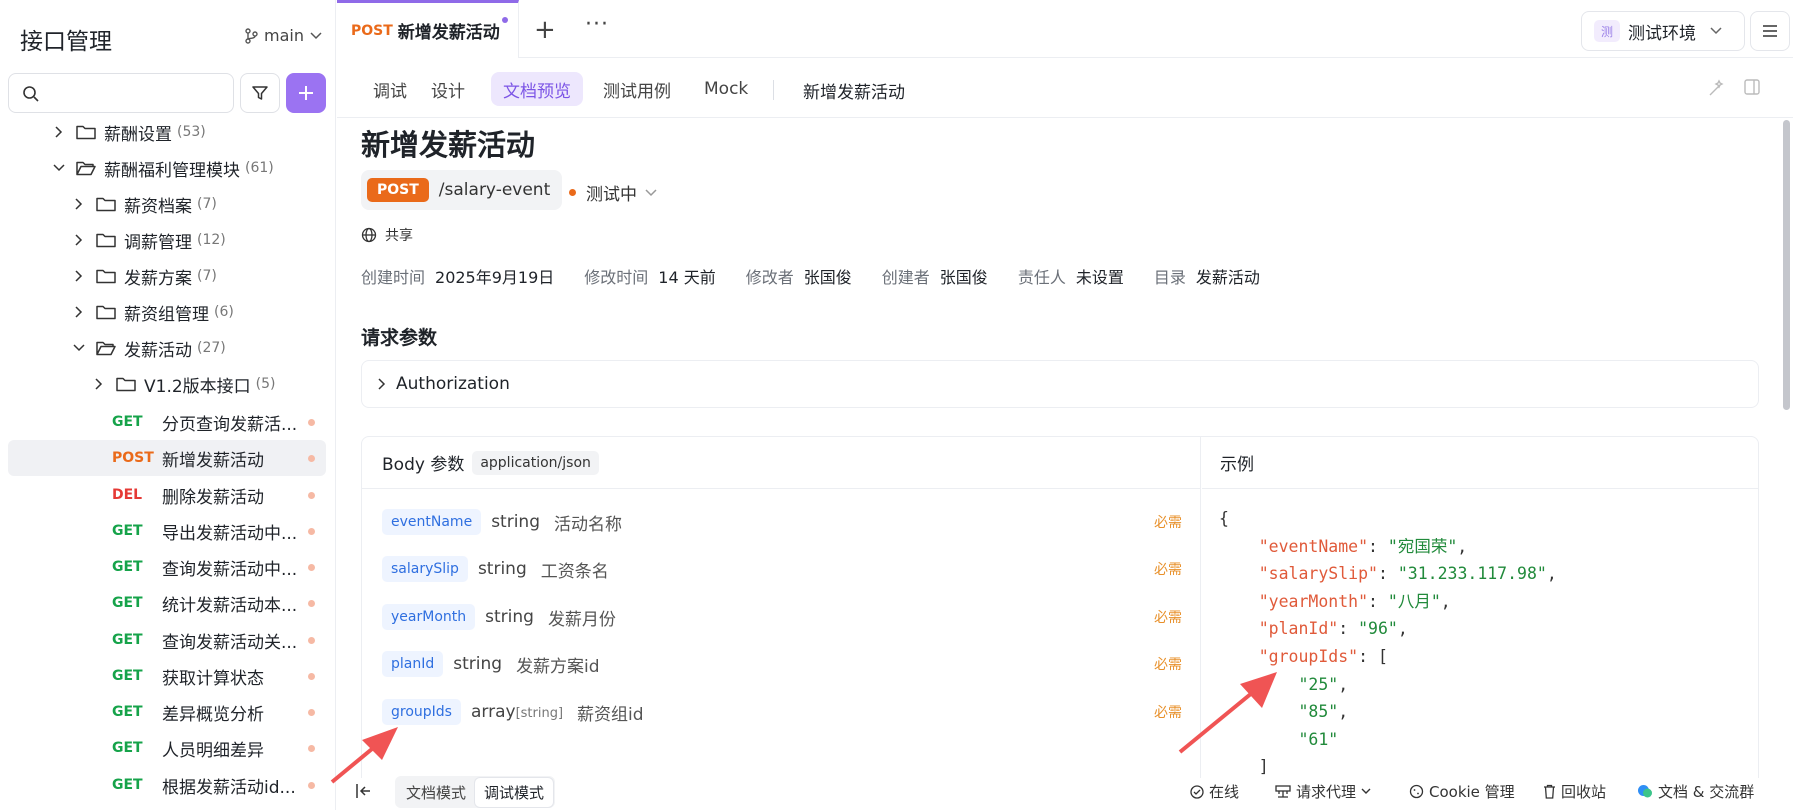 This screenshot has height=810, width=1810. What do you see at coordinates (260, 93) in the screenshot?
I see `filter-button` at bounding box center [260, 93].